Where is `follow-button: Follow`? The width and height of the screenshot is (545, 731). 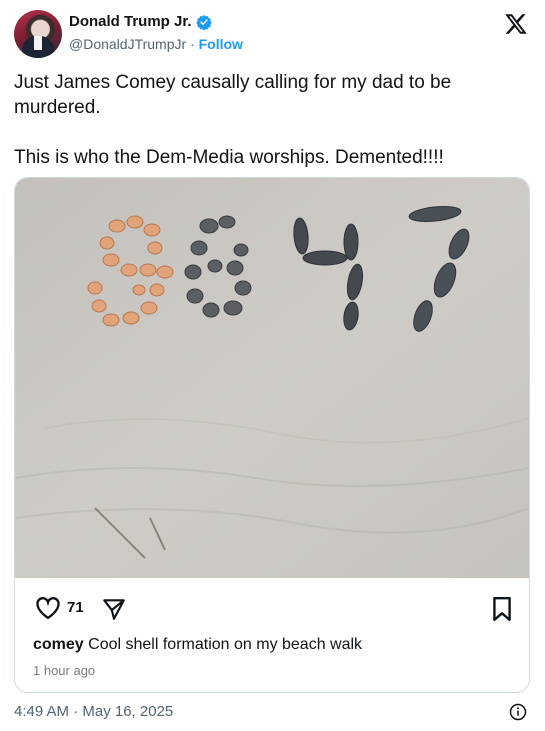
follow-button: Follow is located at coordinates (221, 44).